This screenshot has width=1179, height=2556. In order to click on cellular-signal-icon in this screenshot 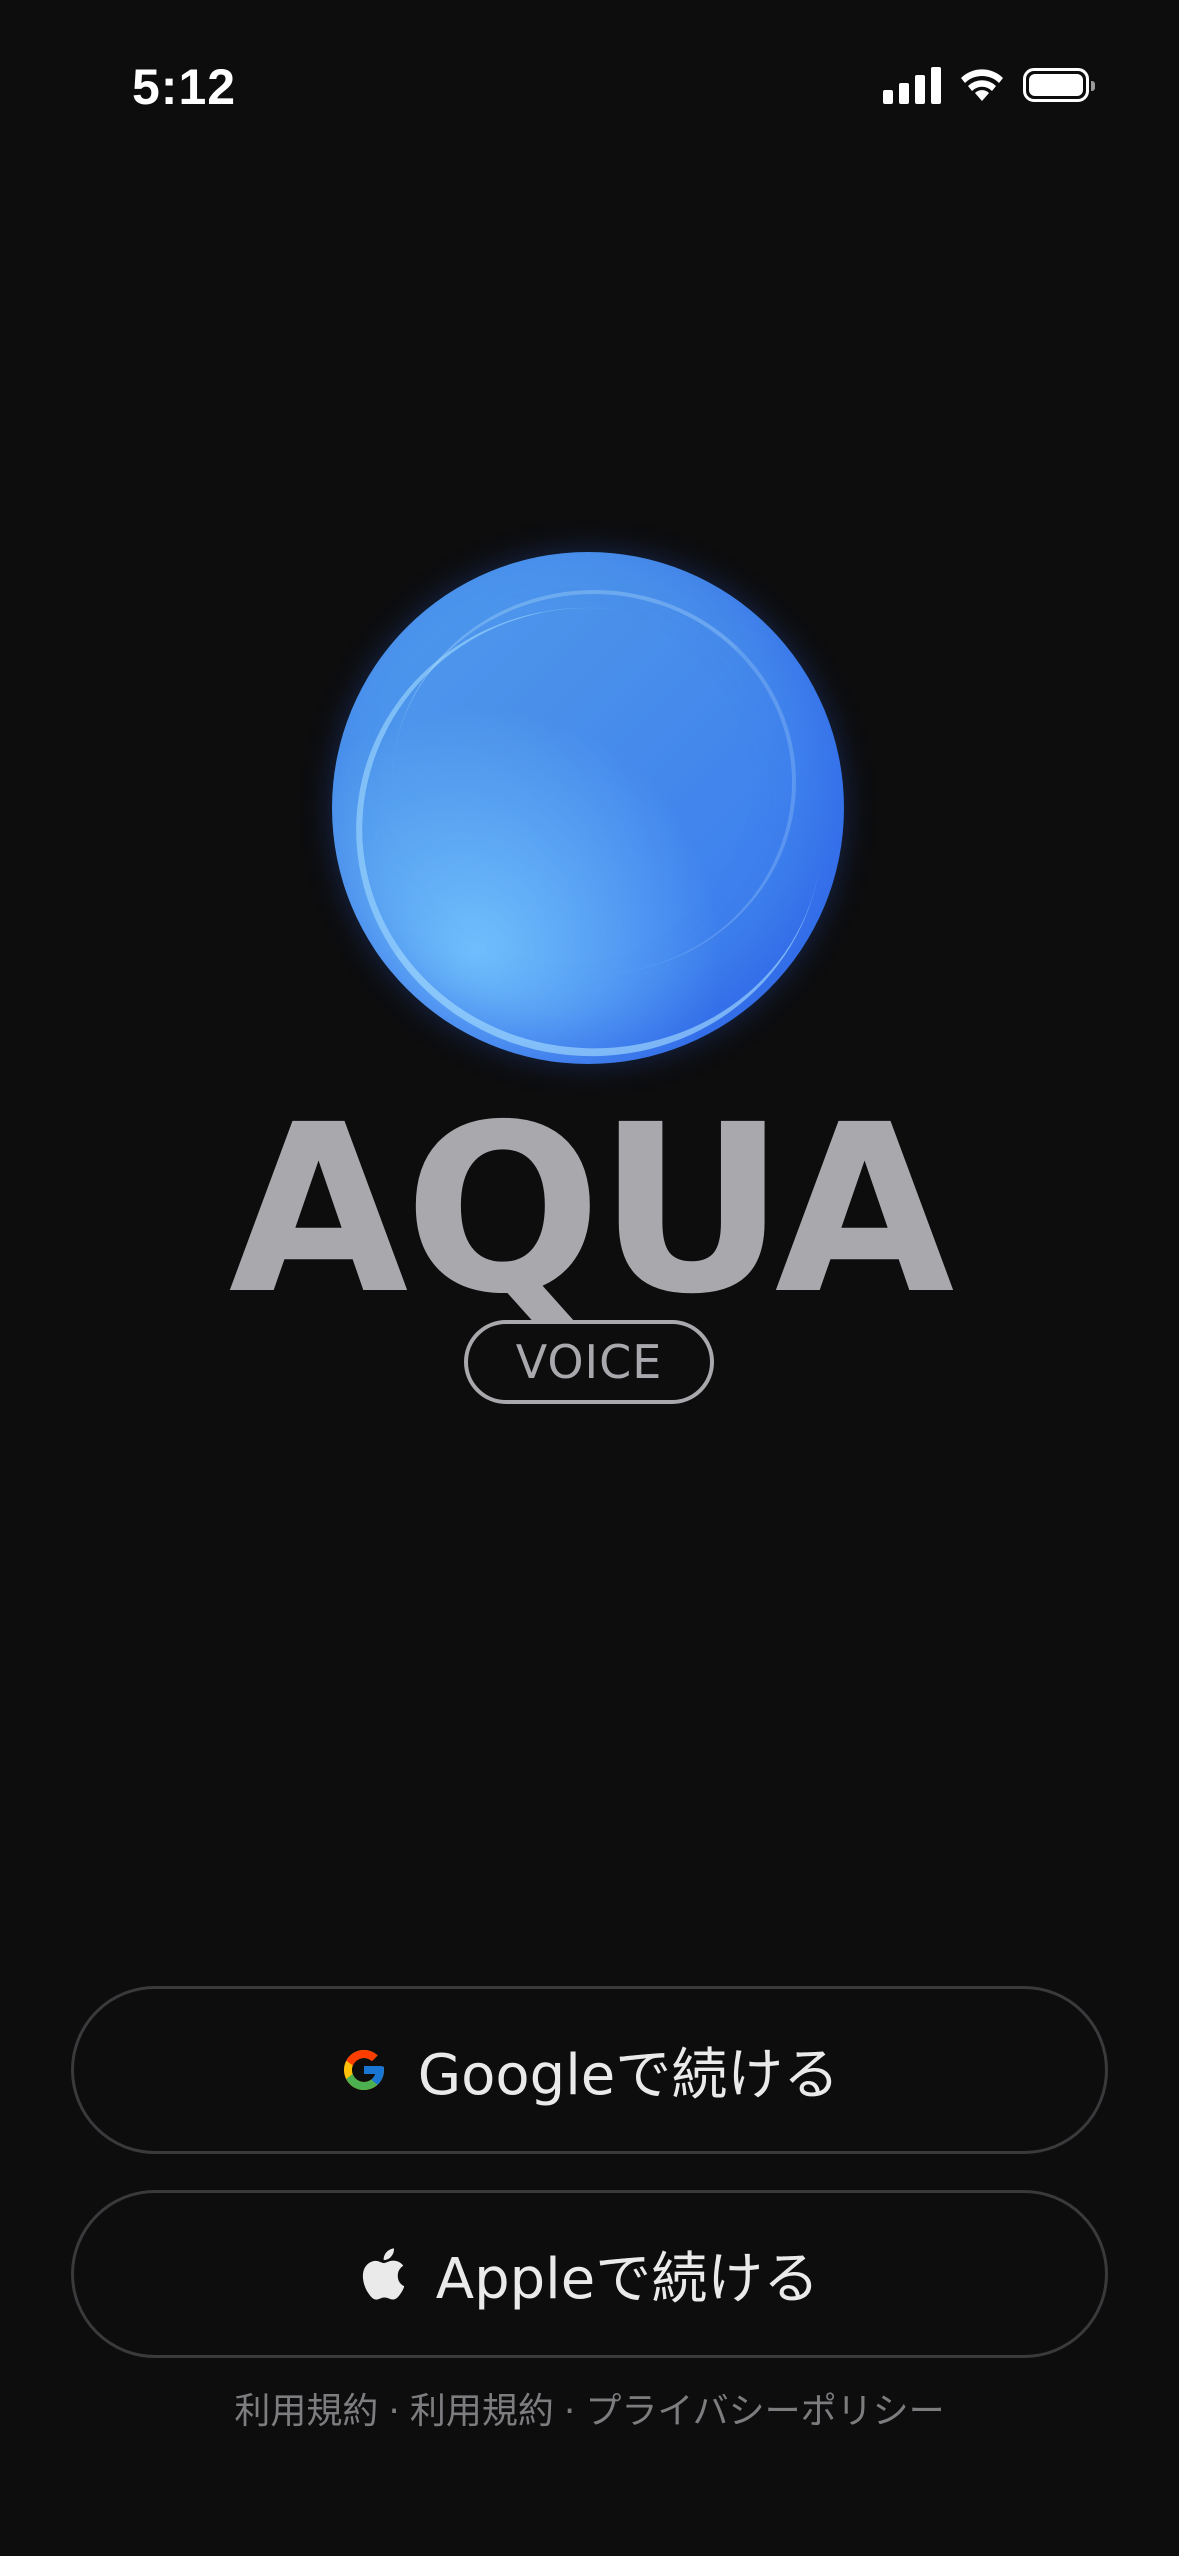, I will do `click(912, 85)`.